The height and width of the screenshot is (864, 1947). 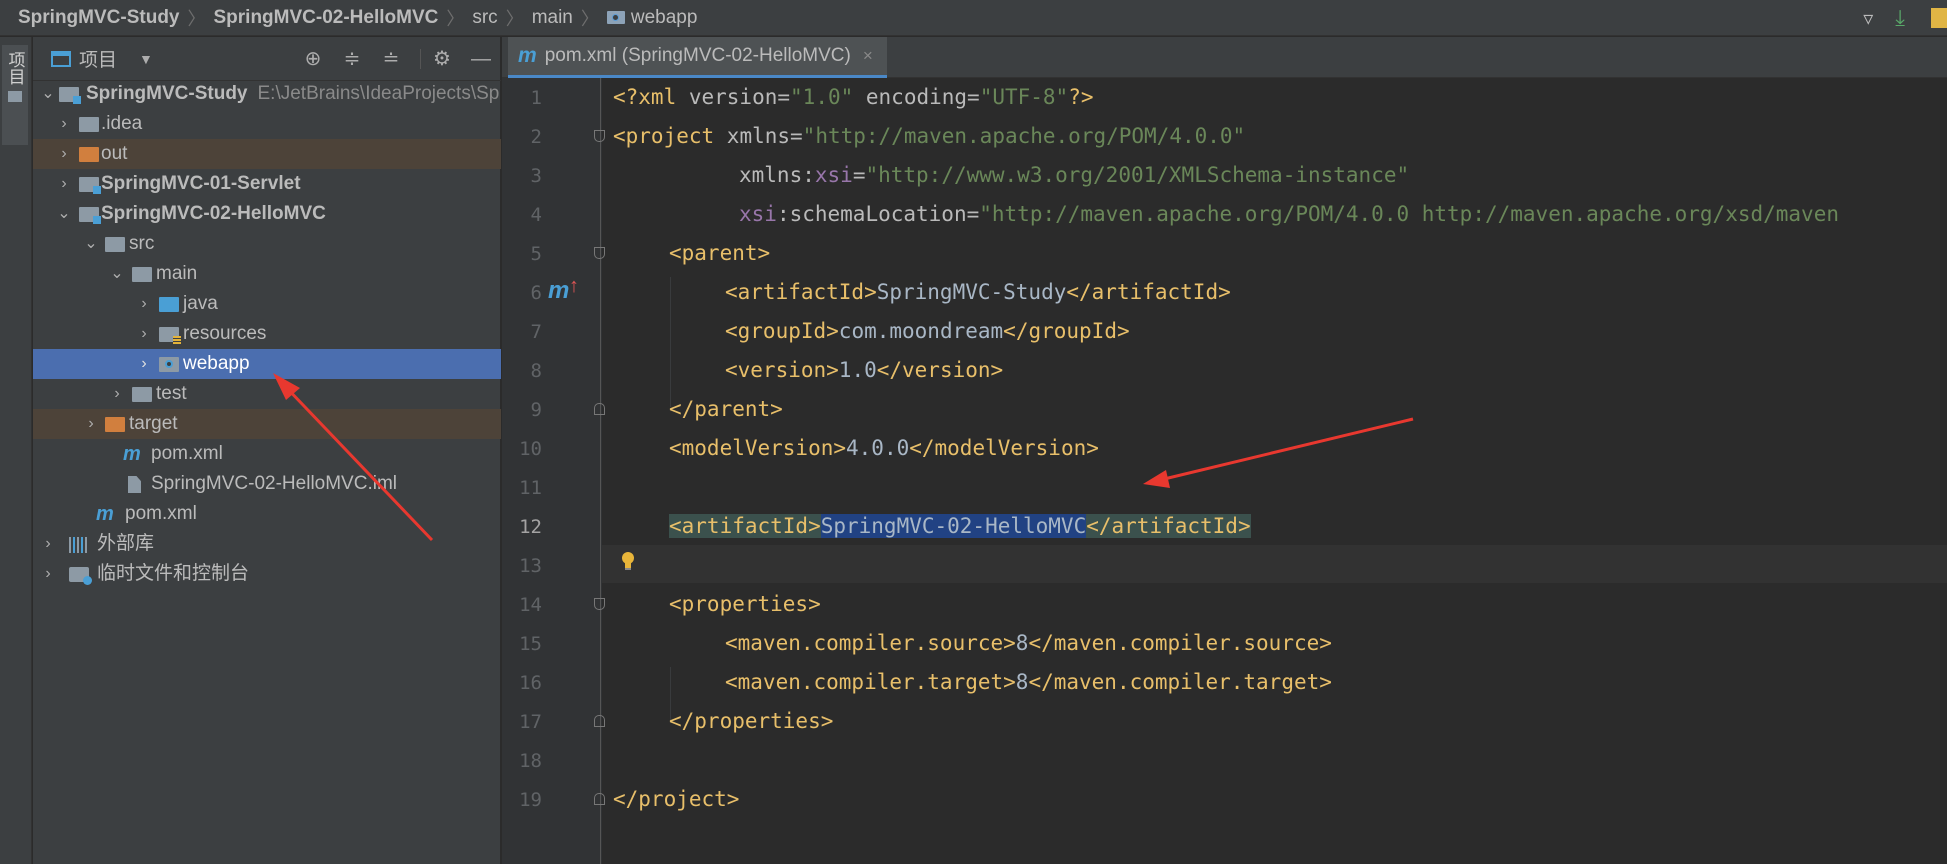 I want to click on tree-item-idea: › .idea, so click(x=267, y=124).